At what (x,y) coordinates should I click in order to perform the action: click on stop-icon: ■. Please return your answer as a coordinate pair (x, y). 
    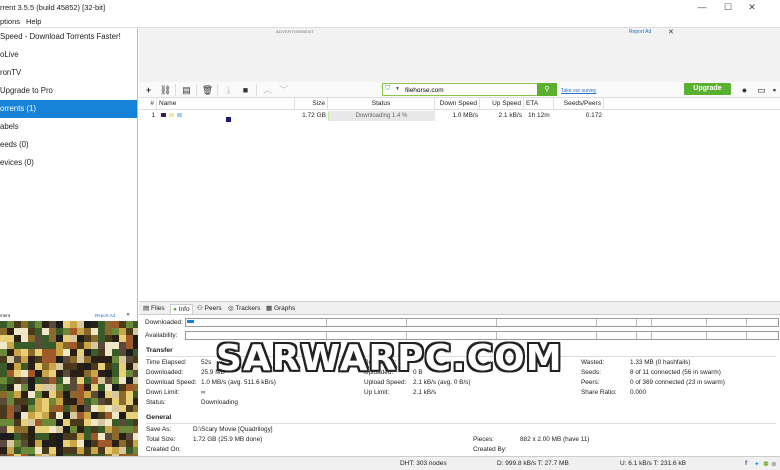
    Looking at the image, I should click on (245, 90).